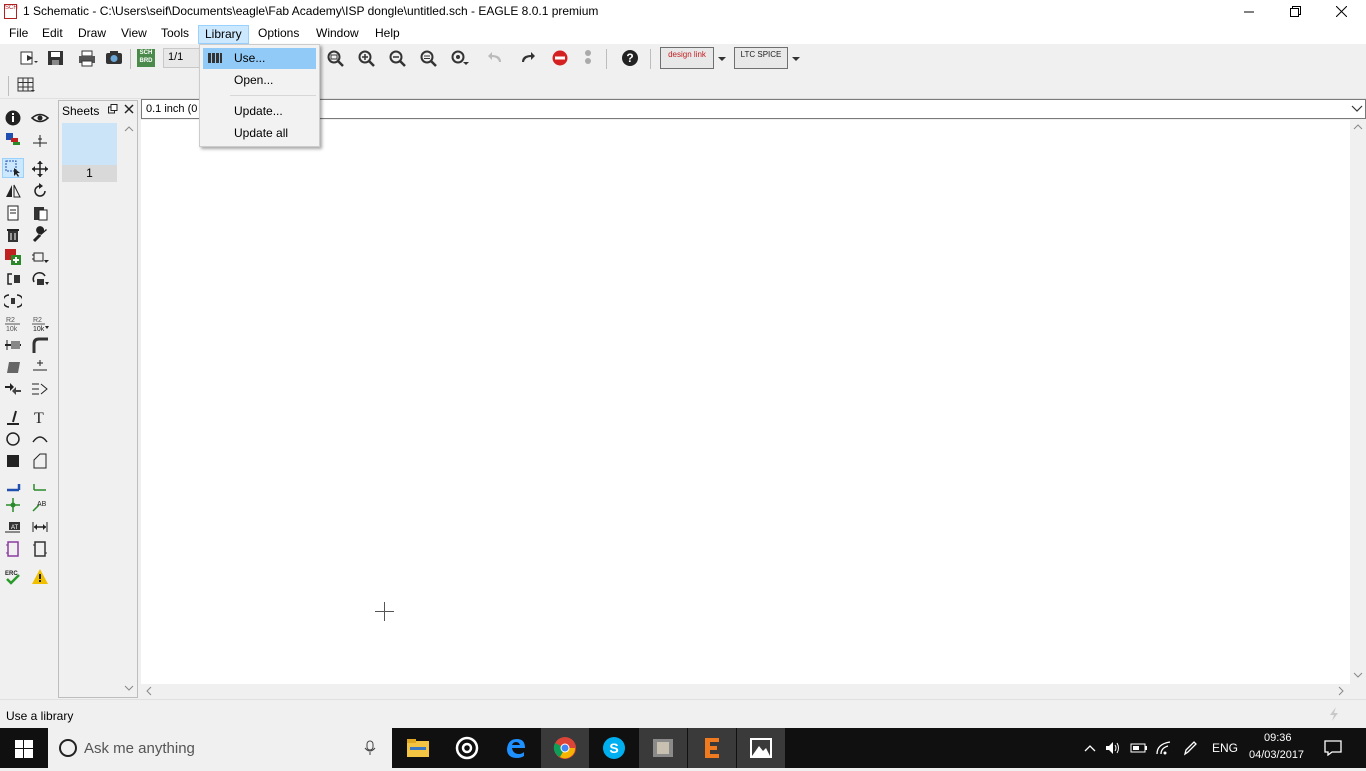 The height and width of the screenshot is (771, 1366). I want to click on close-button, so click(1341, 11).